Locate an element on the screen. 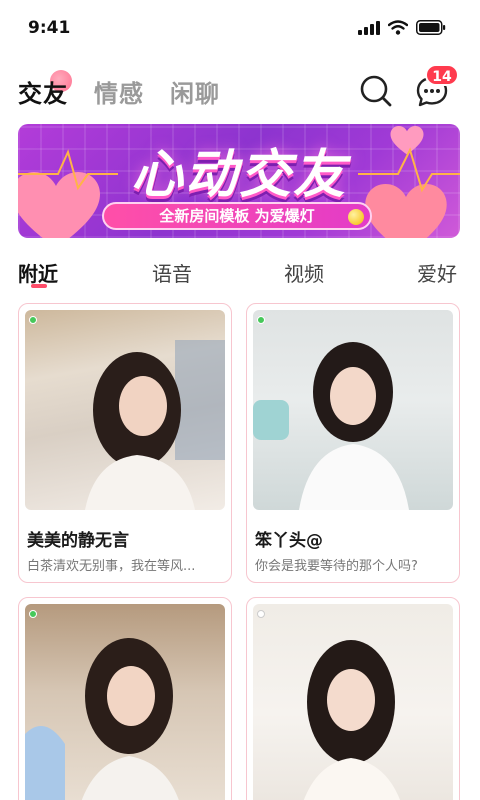 The width and height of the screenshot is (480, 800). battery-icon is located at coordinates (431, 27).